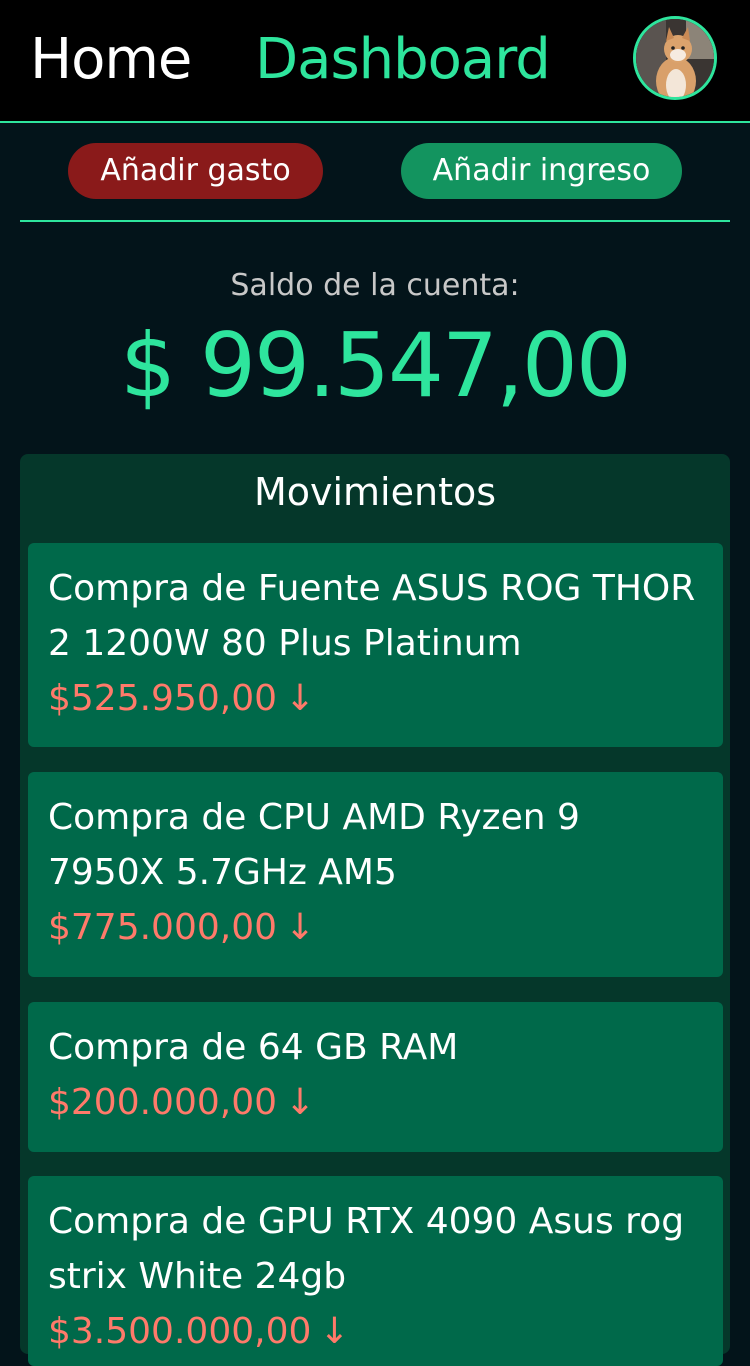  I want to click on cat-avatar-icon, so click(675, 58).